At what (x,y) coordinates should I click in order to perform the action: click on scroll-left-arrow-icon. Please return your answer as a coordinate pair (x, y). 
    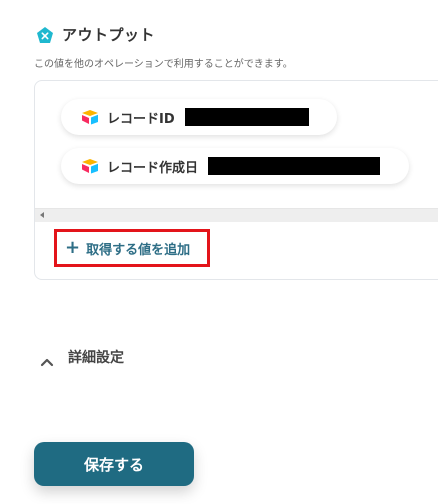
    Looking at the image, I should click on (42, 215).